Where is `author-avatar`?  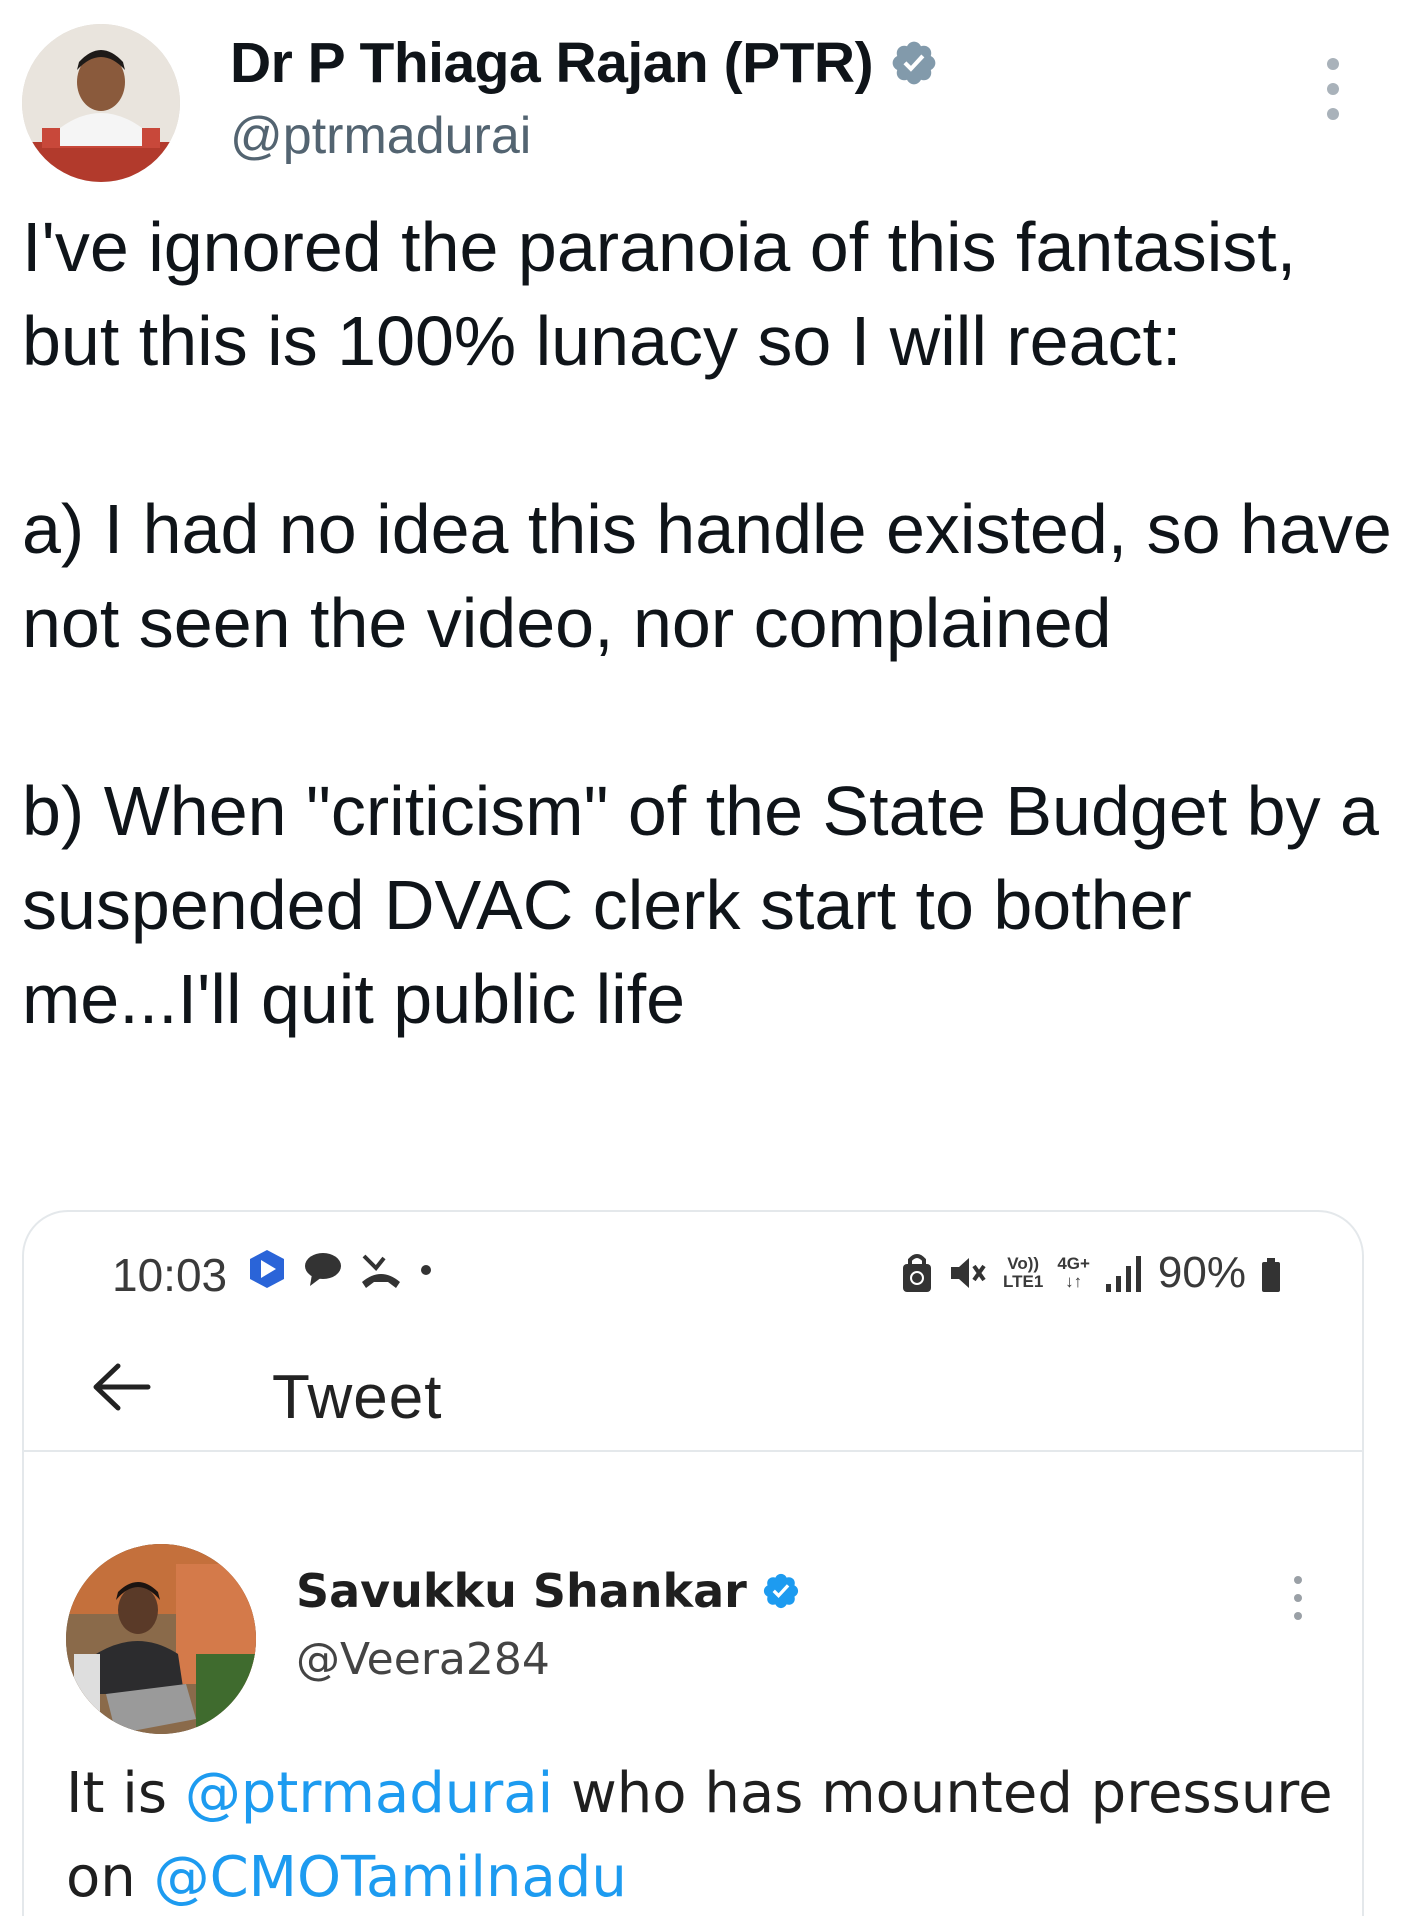 author-avatar is located at coordinates (101, 103).